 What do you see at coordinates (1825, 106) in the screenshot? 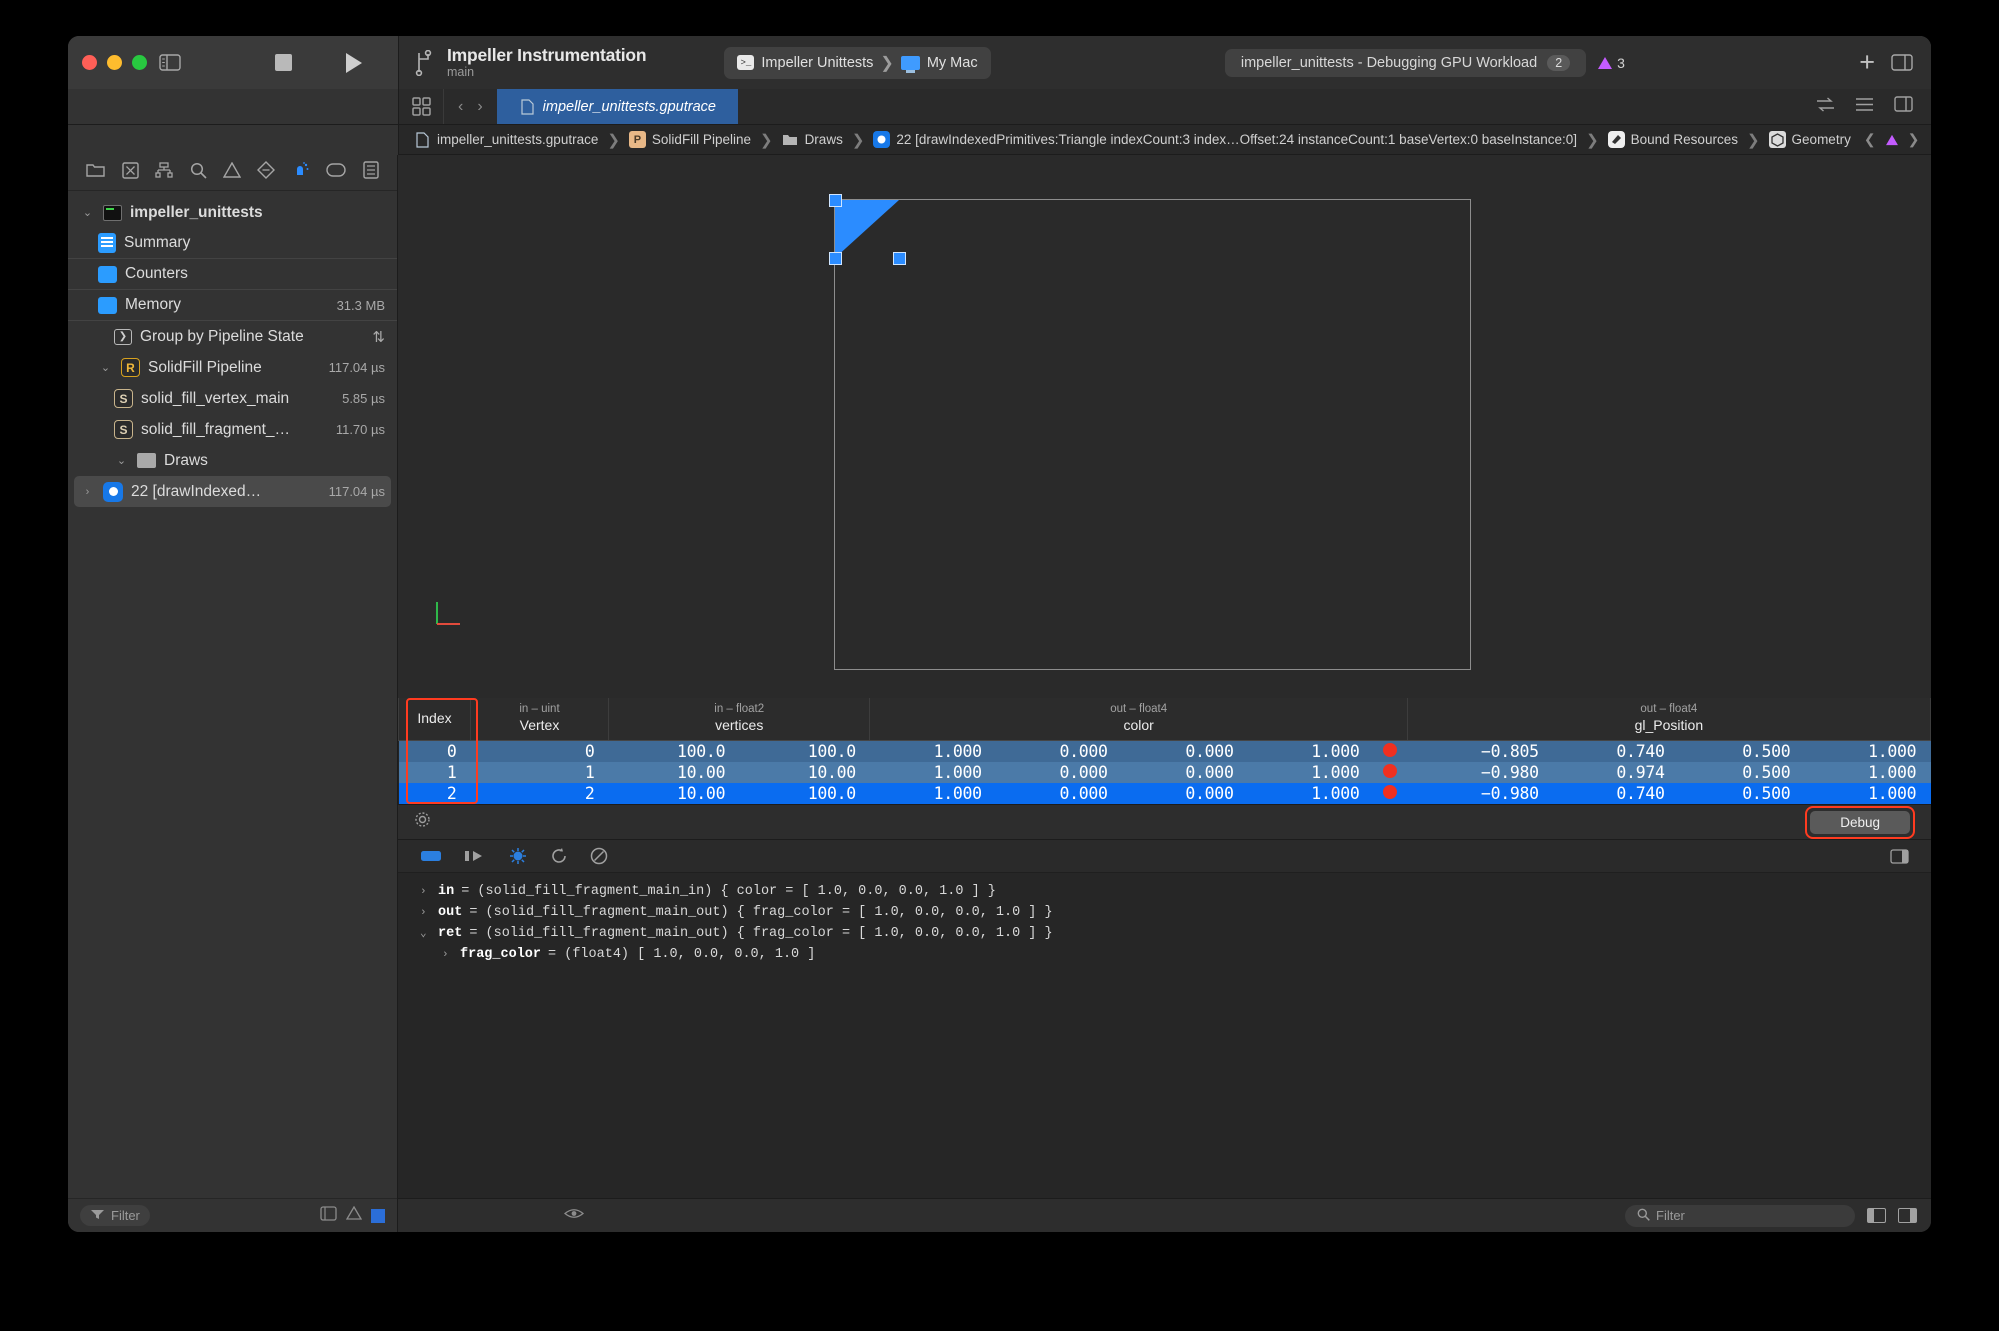
I see `refresh-capture-icon` at bounding box center [1825, 106].